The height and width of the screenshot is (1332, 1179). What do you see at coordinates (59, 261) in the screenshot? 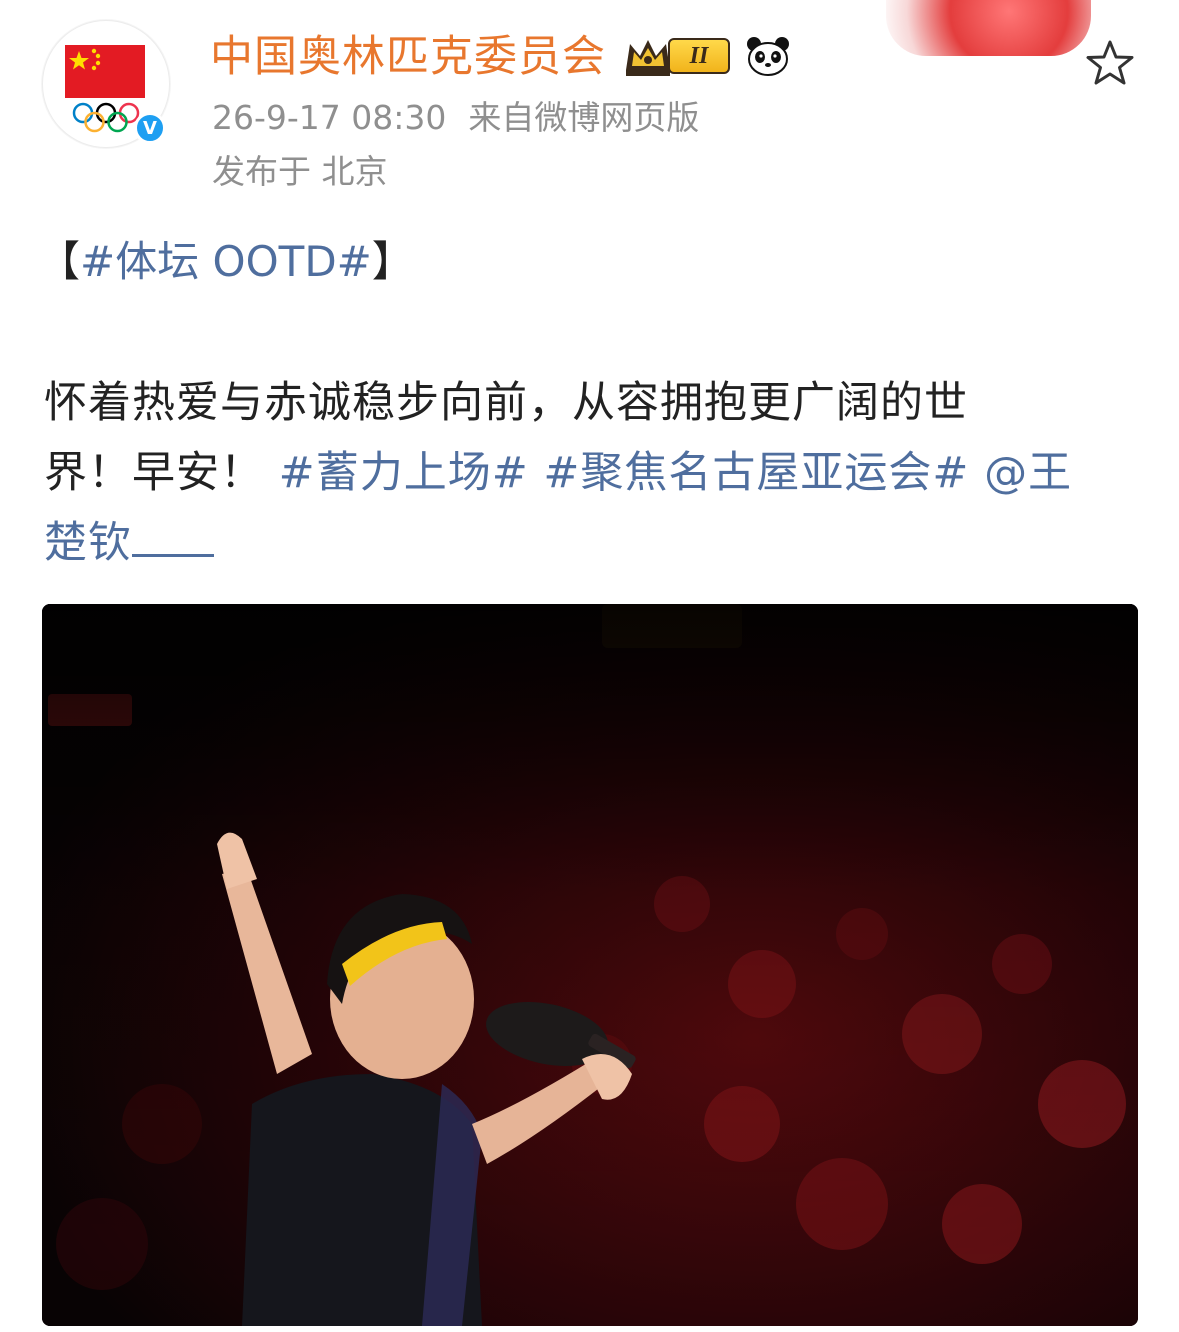
I see `bracket-open: 【` at bounding box center [59, 261].